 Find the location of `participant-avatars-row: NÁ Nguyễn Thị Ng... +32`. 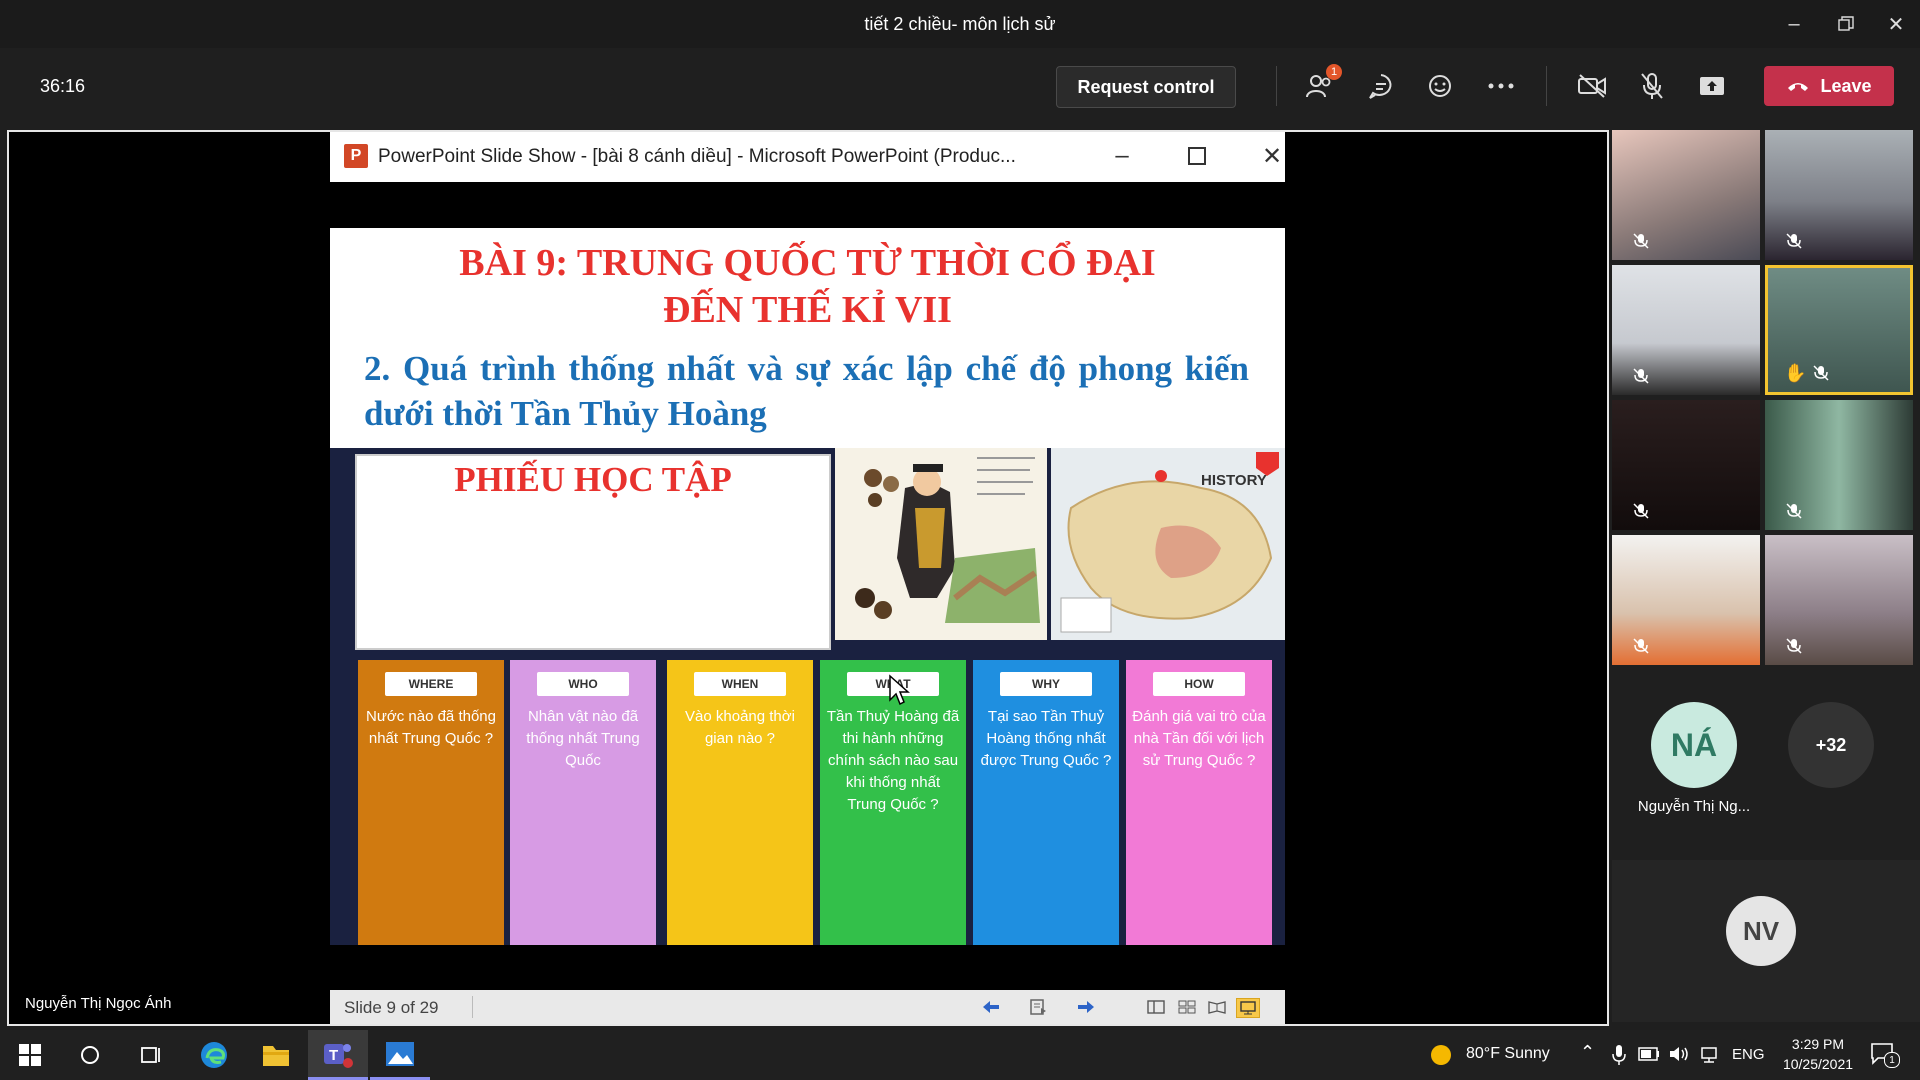

participant-avatars-row: NÁ Nguyễn Thị Ng... +32 is located at coordinates (1766, 745).